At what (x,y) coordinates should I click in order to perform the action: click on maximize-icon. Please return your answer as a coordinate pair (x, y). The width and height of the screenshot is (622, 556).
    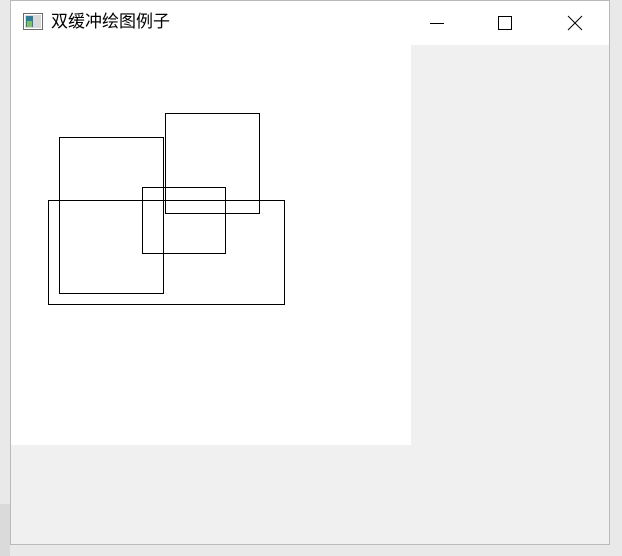
    Looking at the image, I should click on (505, 23).